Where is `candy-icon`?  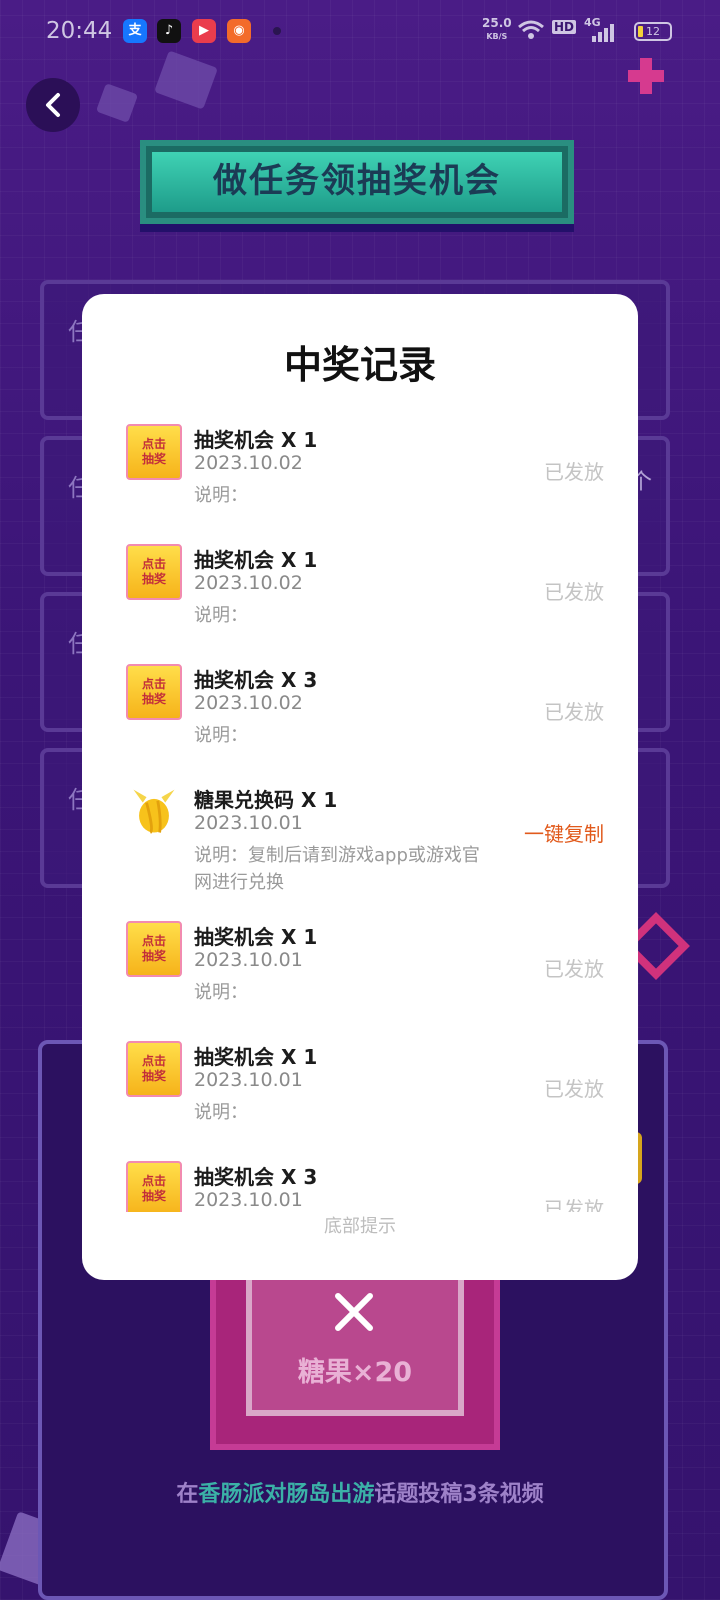 candy-icon is located at coordinates (154, 812).